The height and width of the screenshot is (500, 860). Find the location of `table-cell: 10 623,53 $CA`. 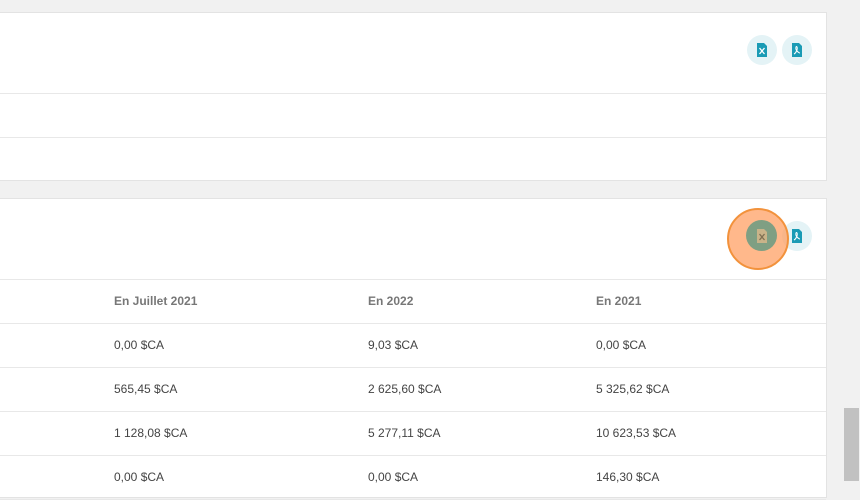

table-cell: 10 623,53 $CA is located at coordinates (636, 433).